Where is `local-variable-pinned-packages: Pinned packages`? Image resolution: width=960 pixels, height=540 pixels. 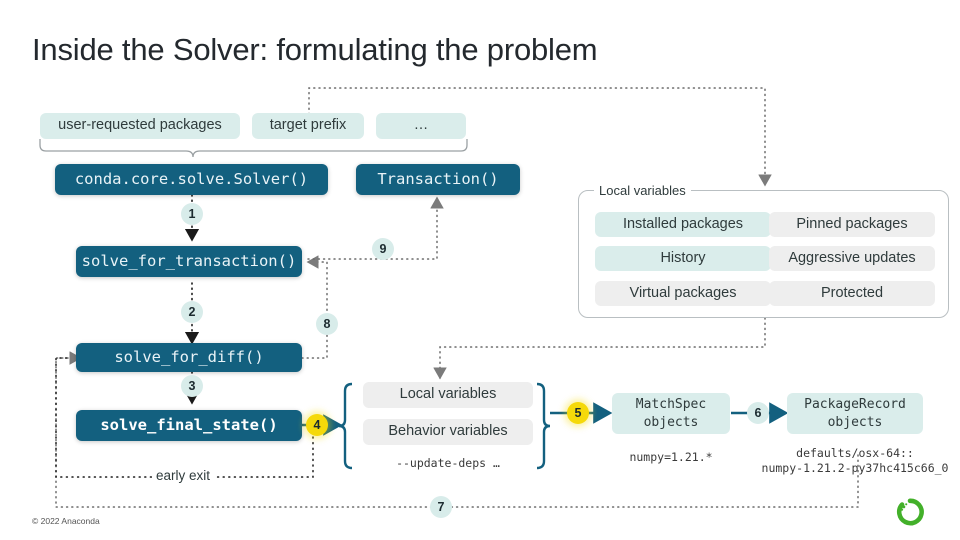 local-variable-pinned-packages: Pinned packages is located at coordinates (852, 224).